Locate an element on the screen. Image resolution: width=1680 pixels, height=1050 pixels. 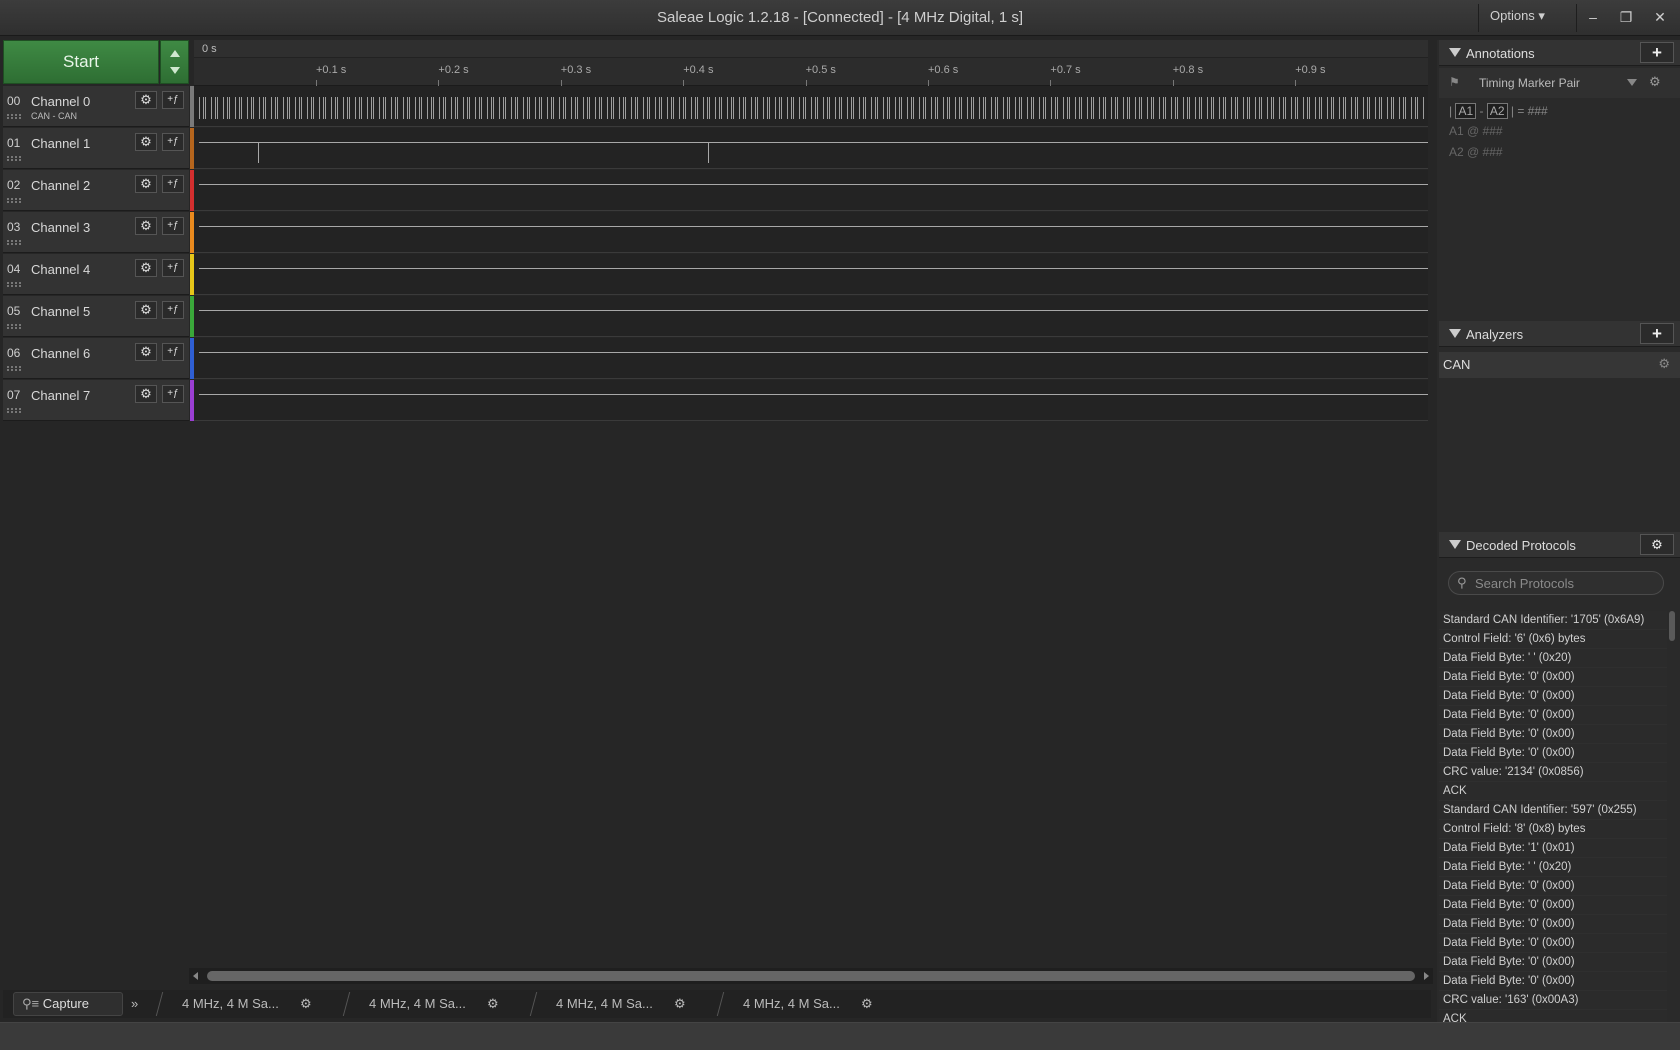
channel-name: Channel 3 is located at coordinates (60, 227).